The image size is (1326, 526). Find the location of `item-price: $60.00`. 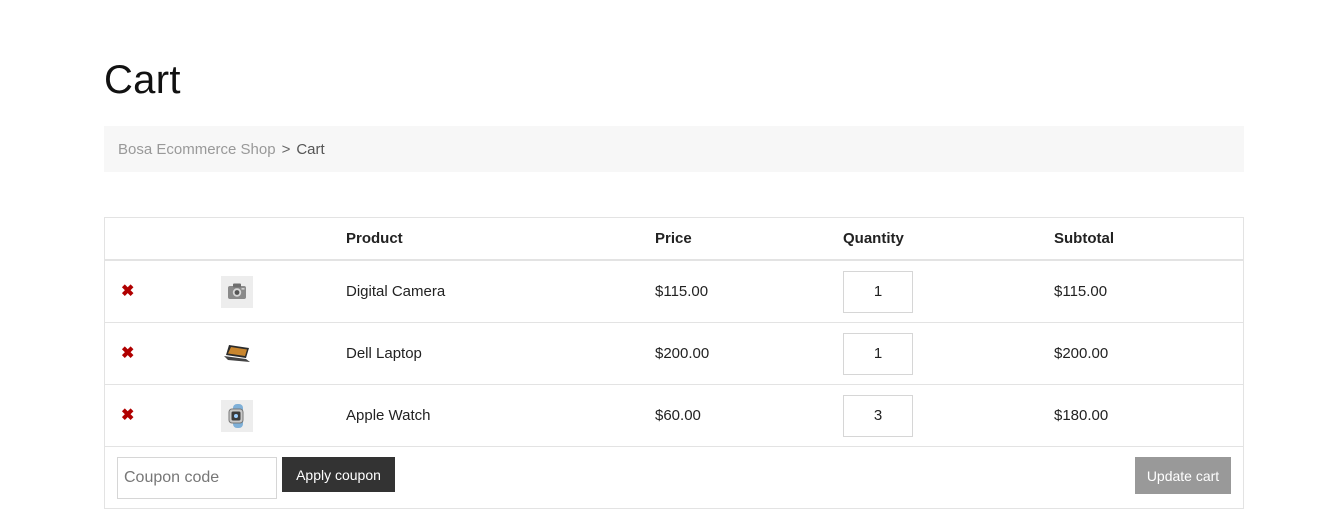

item-price: $60.00 is located at coordinates (678, 415).